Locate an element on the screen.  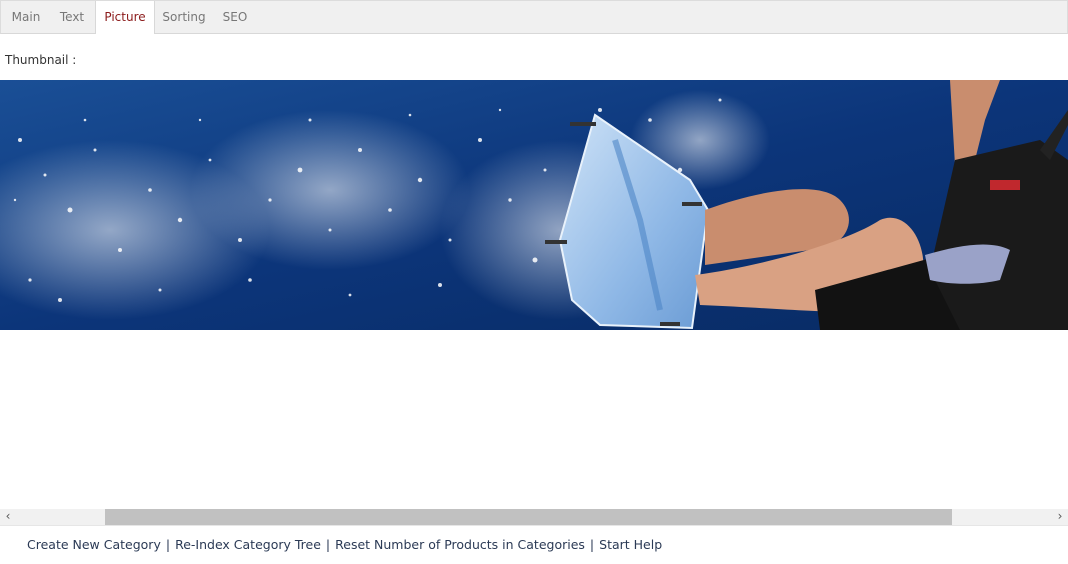
horizontal-scrollbar: ‹ › is located at coordinates (534, 517).